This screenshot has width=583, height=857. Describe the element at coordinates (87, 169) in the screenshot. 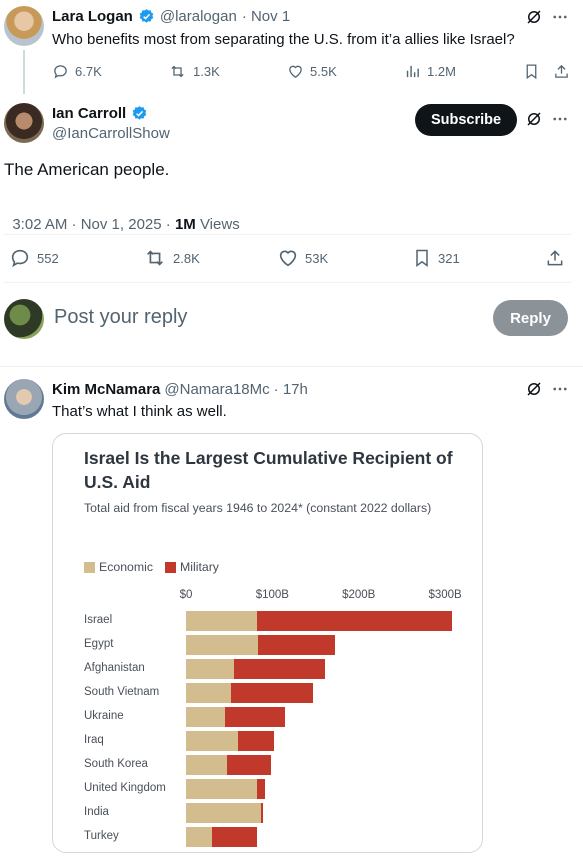

I see `post-text: The American people.` at that location.